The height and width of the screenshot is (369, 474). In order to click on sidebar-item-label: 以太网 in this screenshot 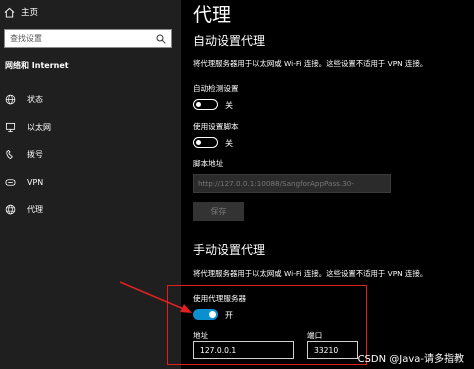, I will do `click(39, 127)`.